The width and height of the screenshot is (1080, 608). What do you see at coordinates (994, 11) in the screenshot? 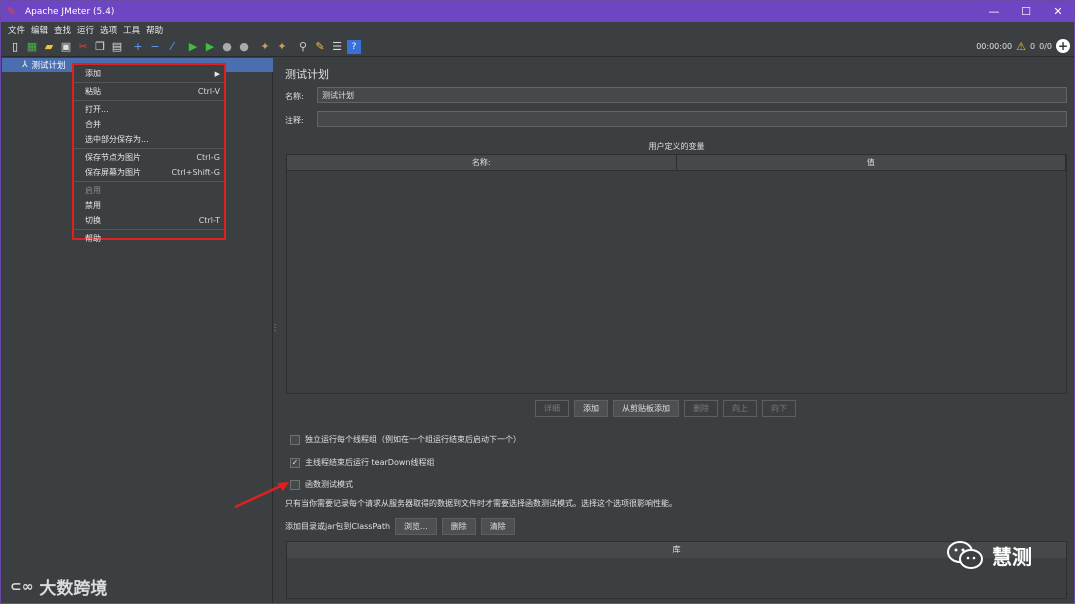
I see `minimize-button: —` at bounding box center [994, 11].